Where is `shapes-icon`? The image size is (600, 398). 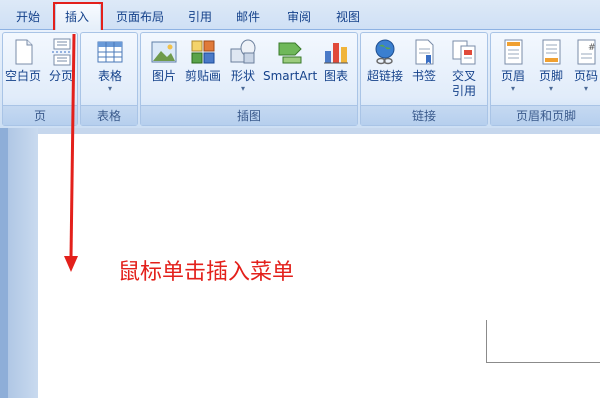 shapes-icon is located at coordinates (243, 51).